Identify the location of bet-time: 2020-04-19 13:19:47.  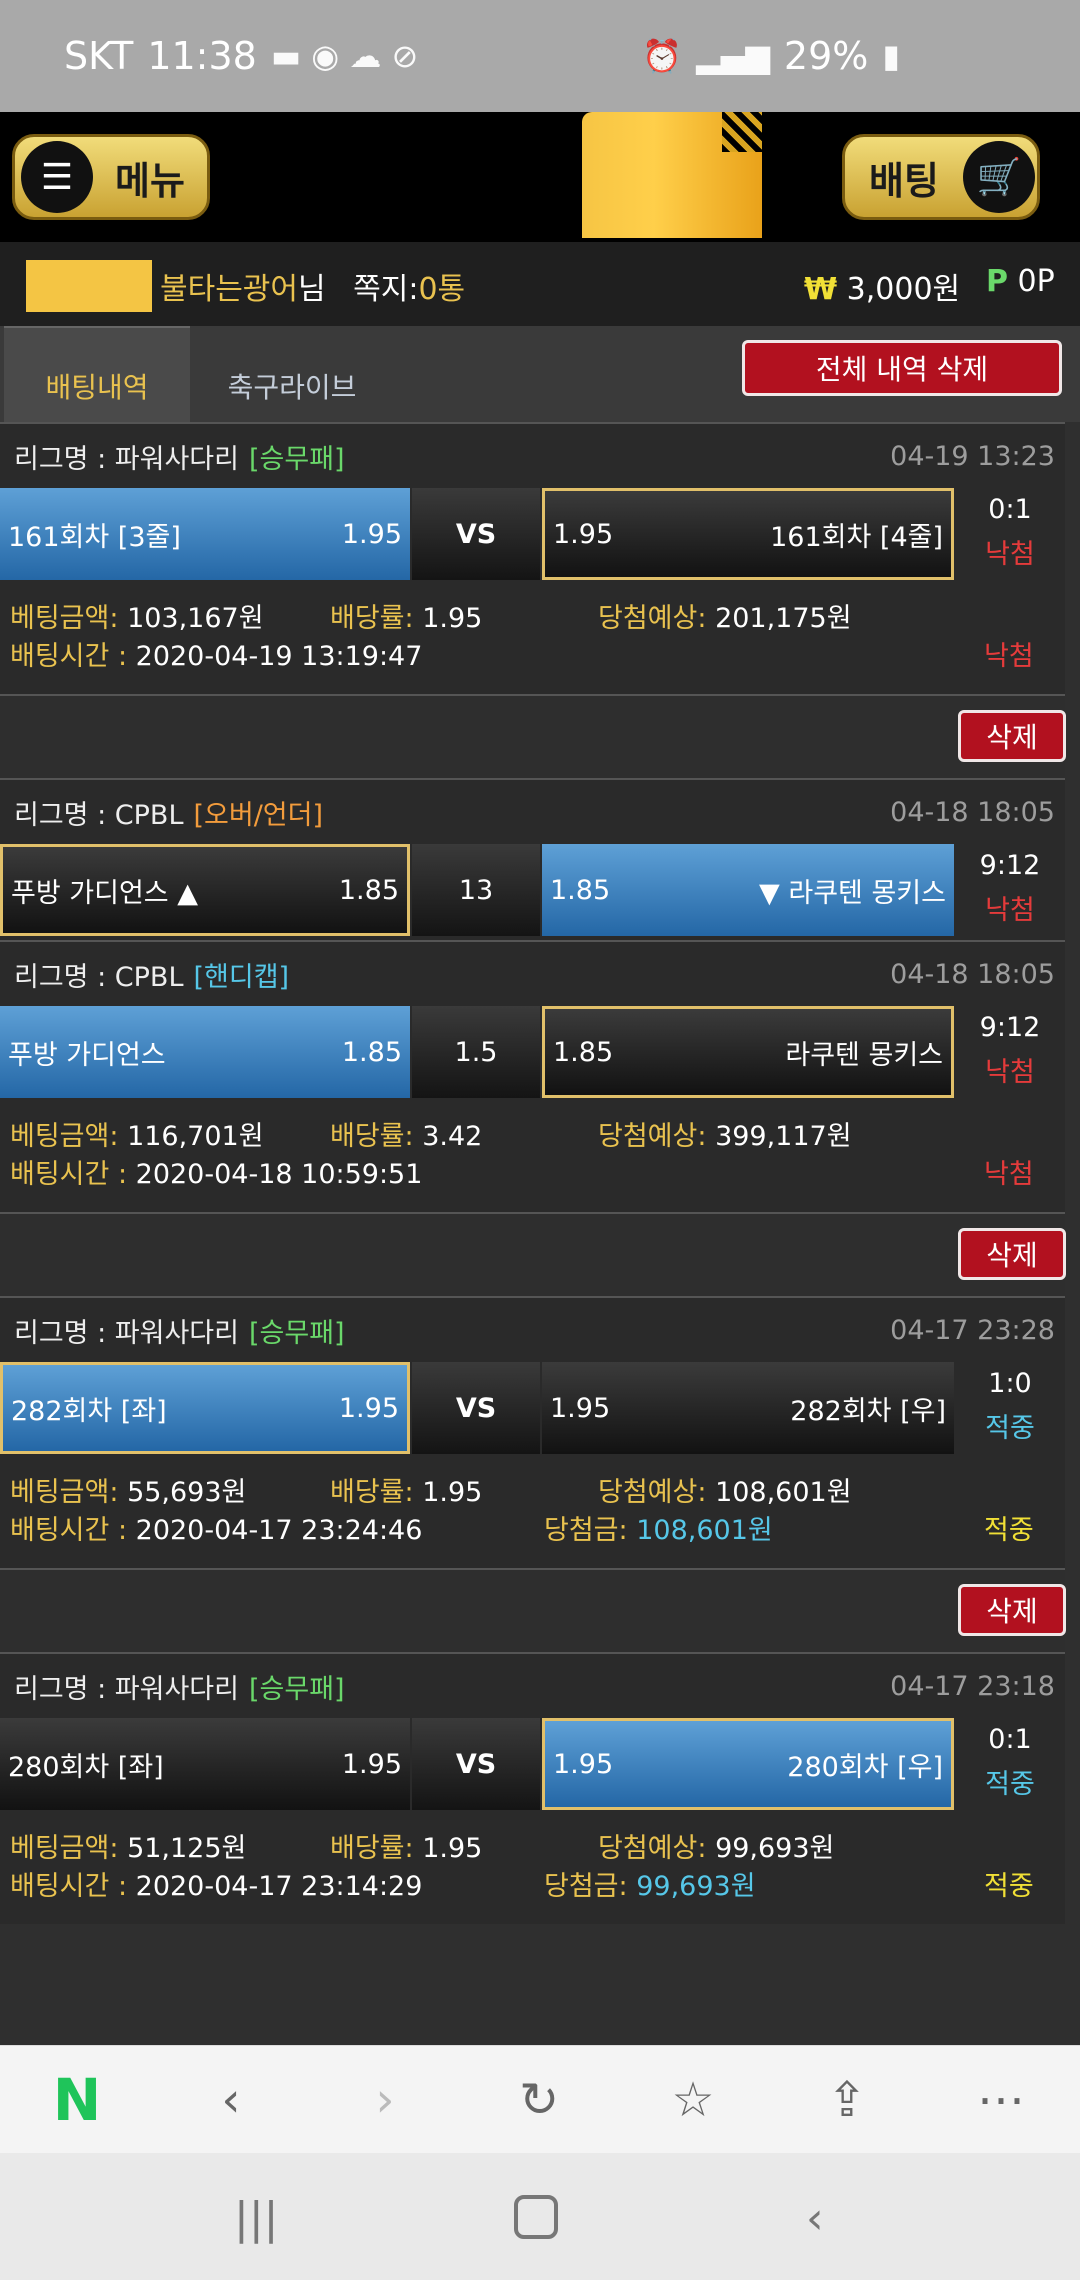
(279, 656).